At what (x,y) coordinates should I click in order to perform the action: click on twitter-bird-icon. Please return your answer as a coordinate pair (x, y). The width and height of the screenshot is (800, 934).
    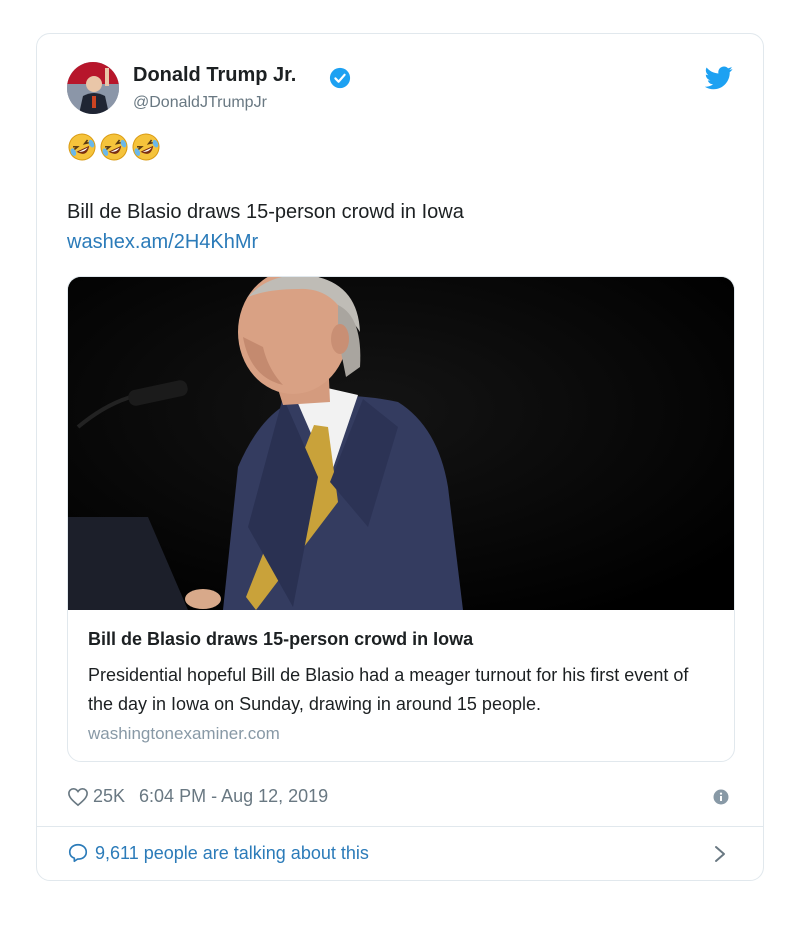
    Looking at the image, I should click on (719, 78).